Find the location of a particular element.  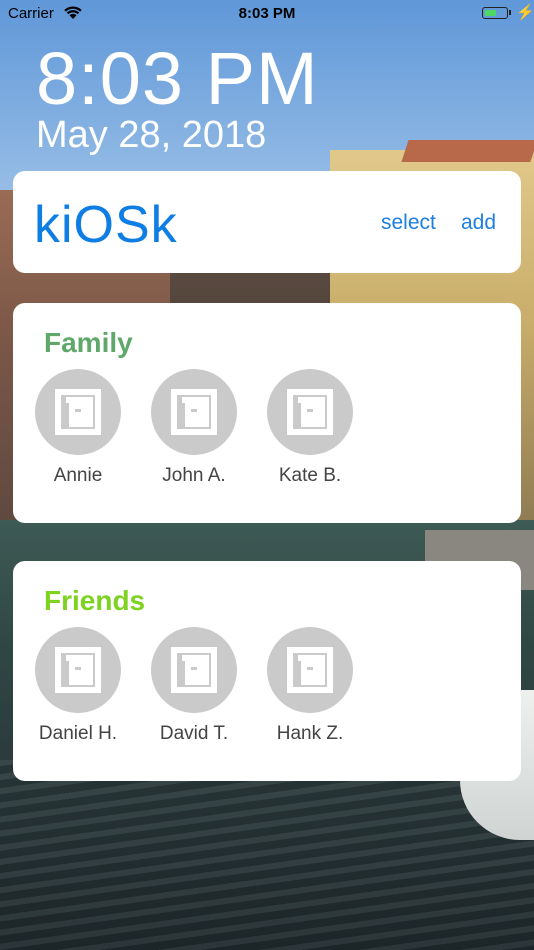

contact-item: Hank Z. is located at coordinates (310, 686).